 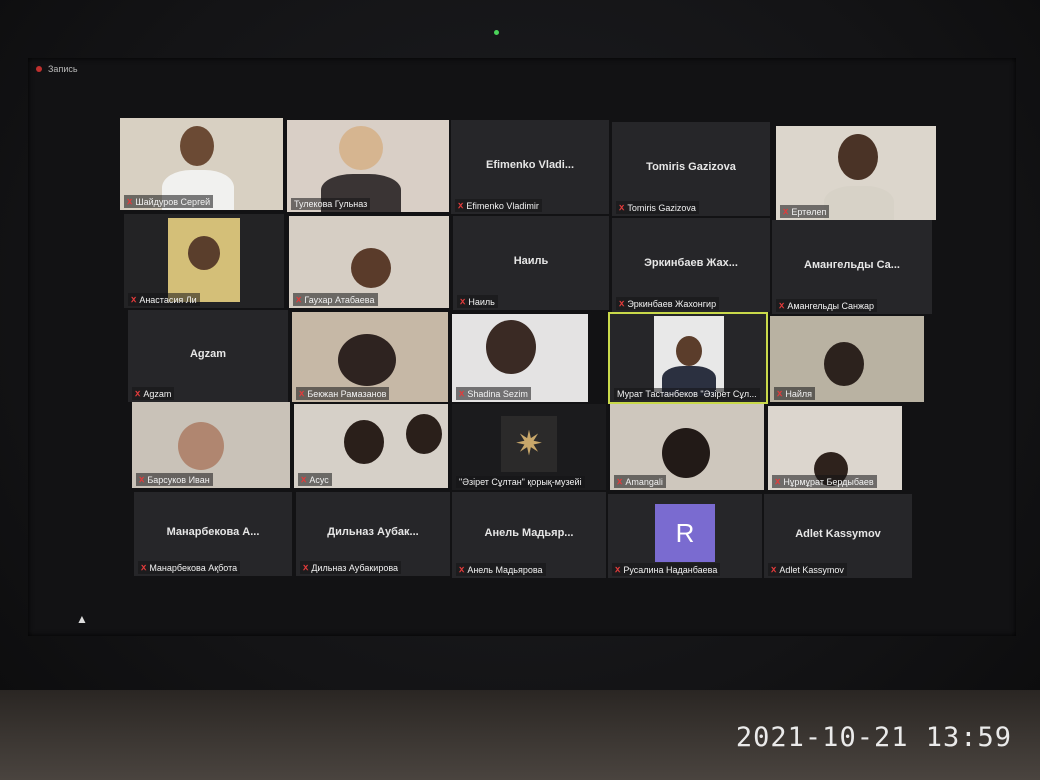 I want to click on participant-label: ⅹ Amangali, so click(x=640, y=481).